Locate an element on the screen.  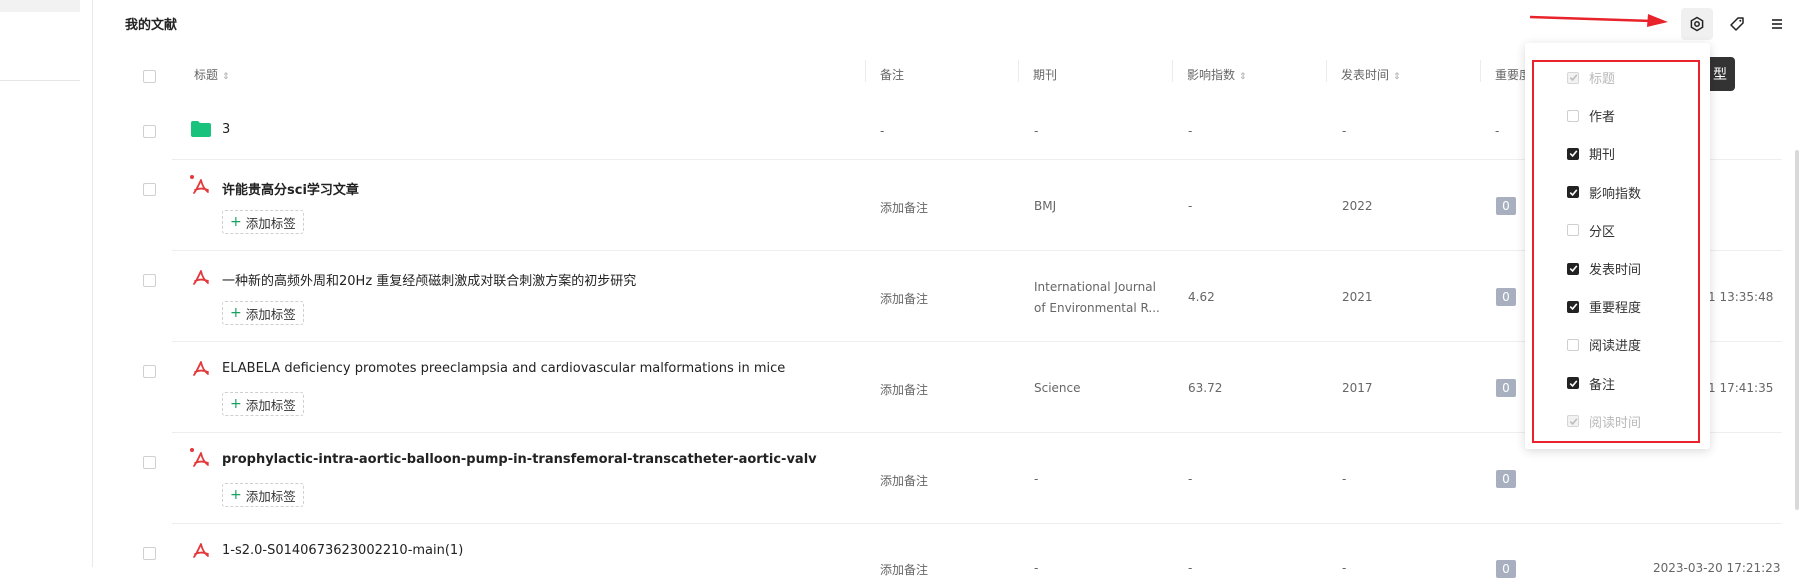
header-note: 备注 is located at coordinates (892, 75).